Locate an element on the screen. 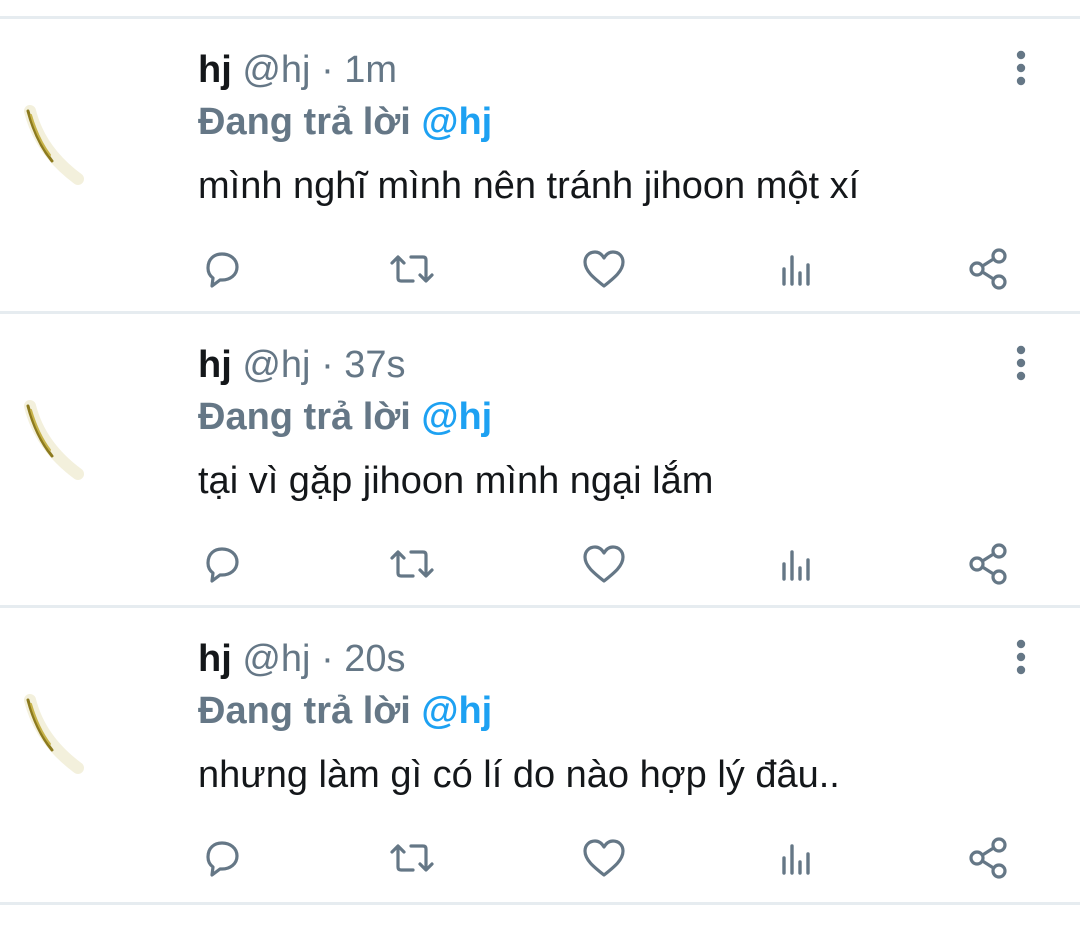 This screenshot has height=933, width=1080. tweet-header: hj @hj · 1m is located at coordinates (297, 70).